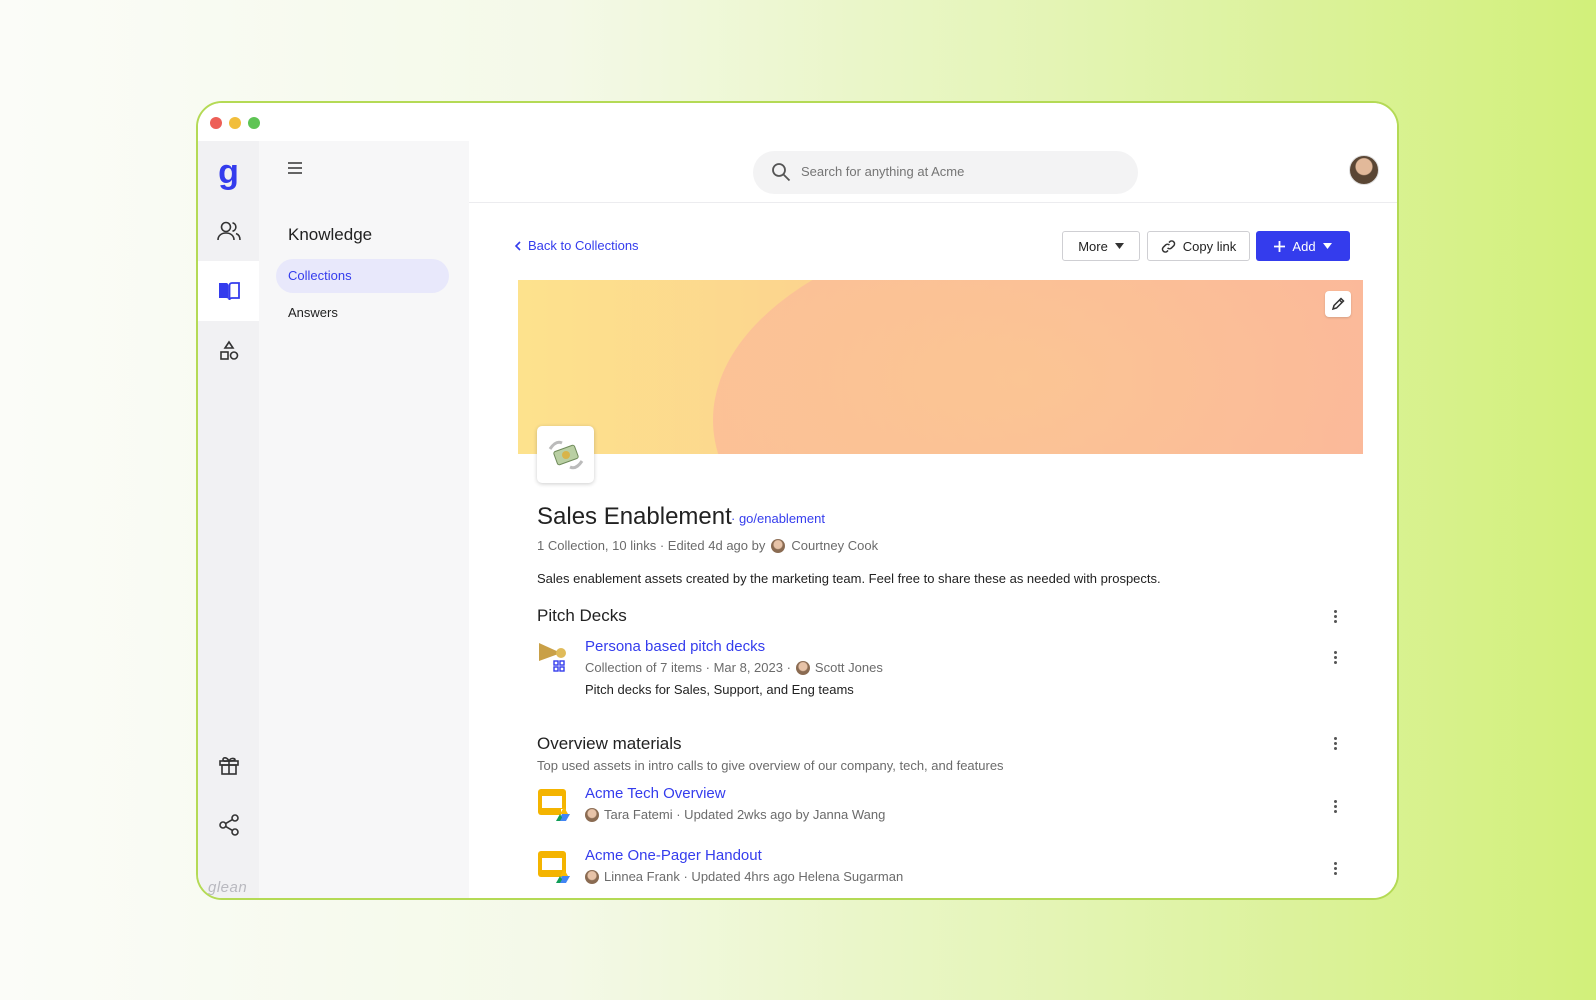 The image size is (1596, 1000). I want to click on glean-logo: g, so click(228, 172).